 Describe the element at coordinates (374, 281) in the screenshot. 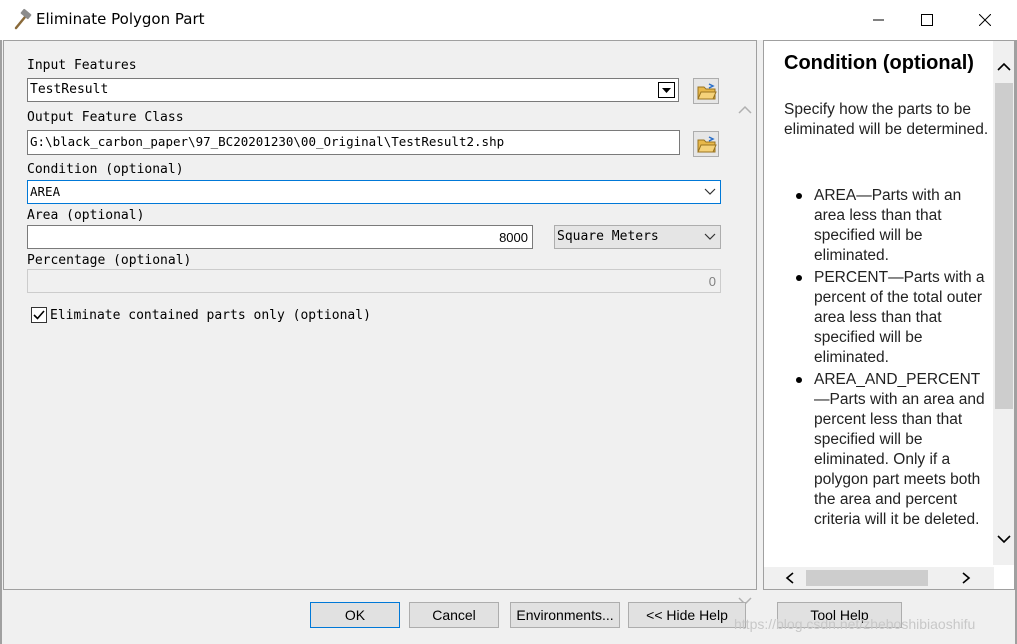

I see `percentage-input: 0` at that location.